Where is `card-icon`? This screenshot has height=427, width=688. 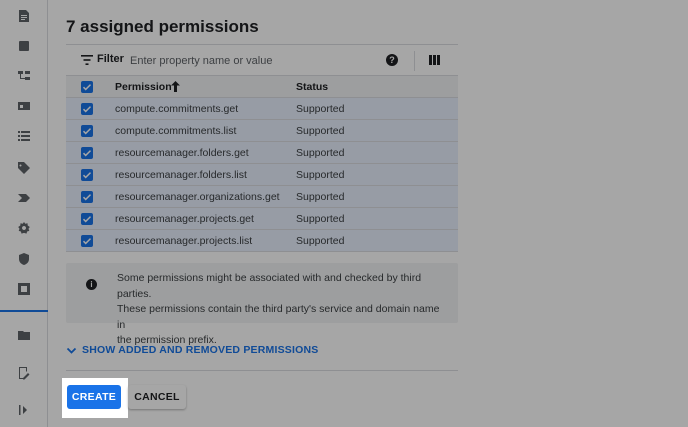 card-icon is located at coordinates (24, 106).